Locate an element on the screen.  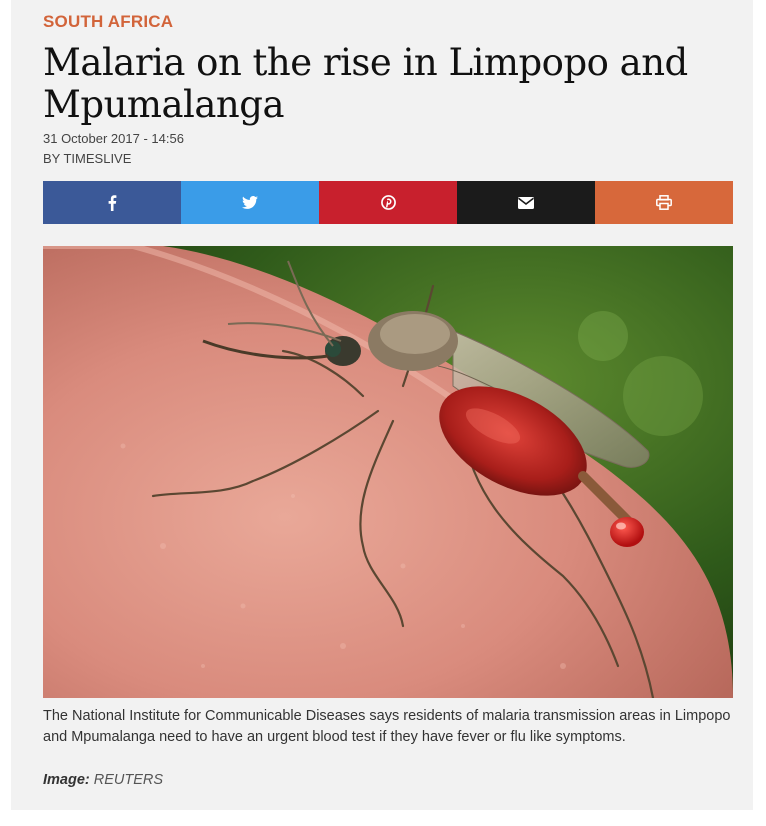
section-label: SOUTH AFRICA is located at coordinates (108, 22).